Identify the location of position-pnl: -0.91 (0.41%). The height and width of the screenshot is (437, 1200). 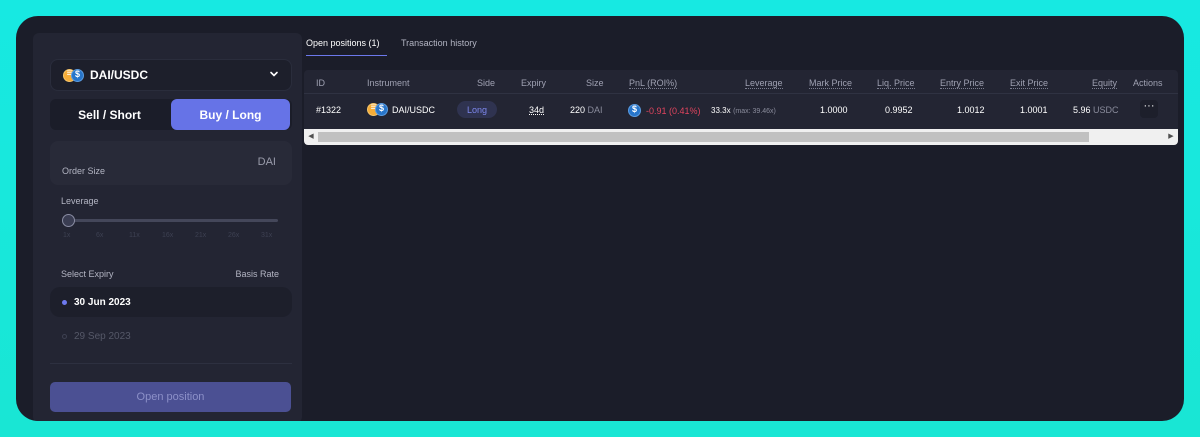
(664, 110).